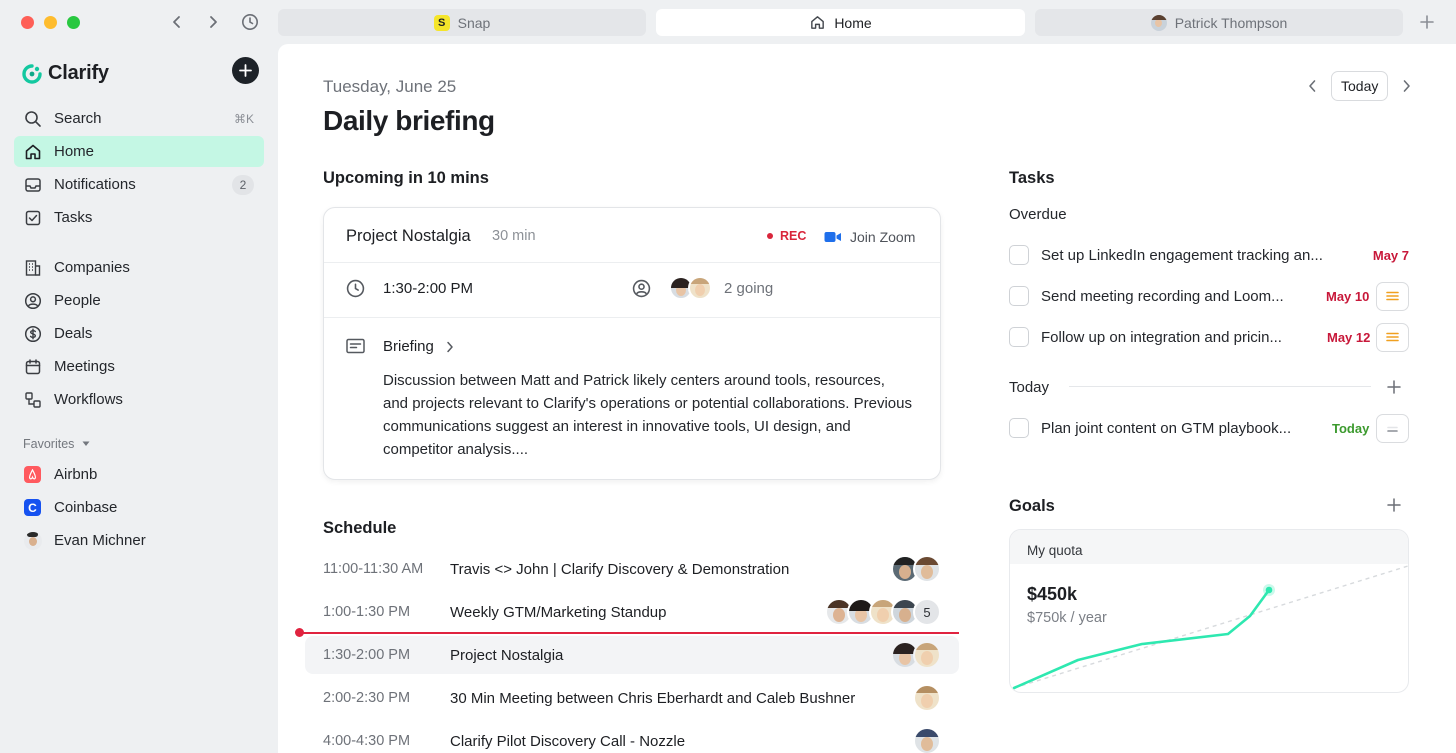 The image size is (1456, 753). I want to click on schedule-meeting-name: Project Nostalgia, so click(507, 655).